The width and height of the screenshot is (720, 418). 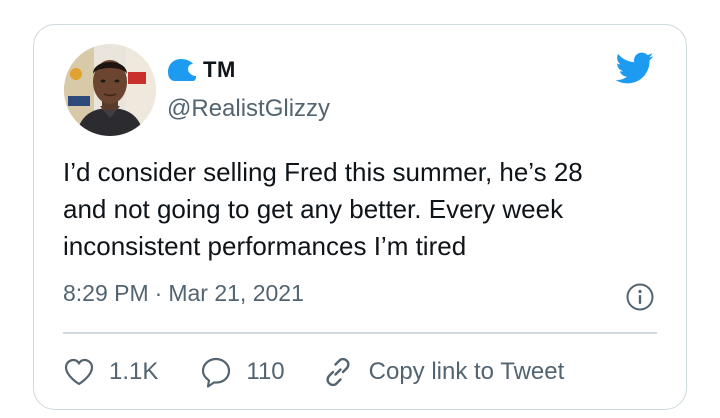 I want to click on reply-button: 110, so click(x=242, y=372).